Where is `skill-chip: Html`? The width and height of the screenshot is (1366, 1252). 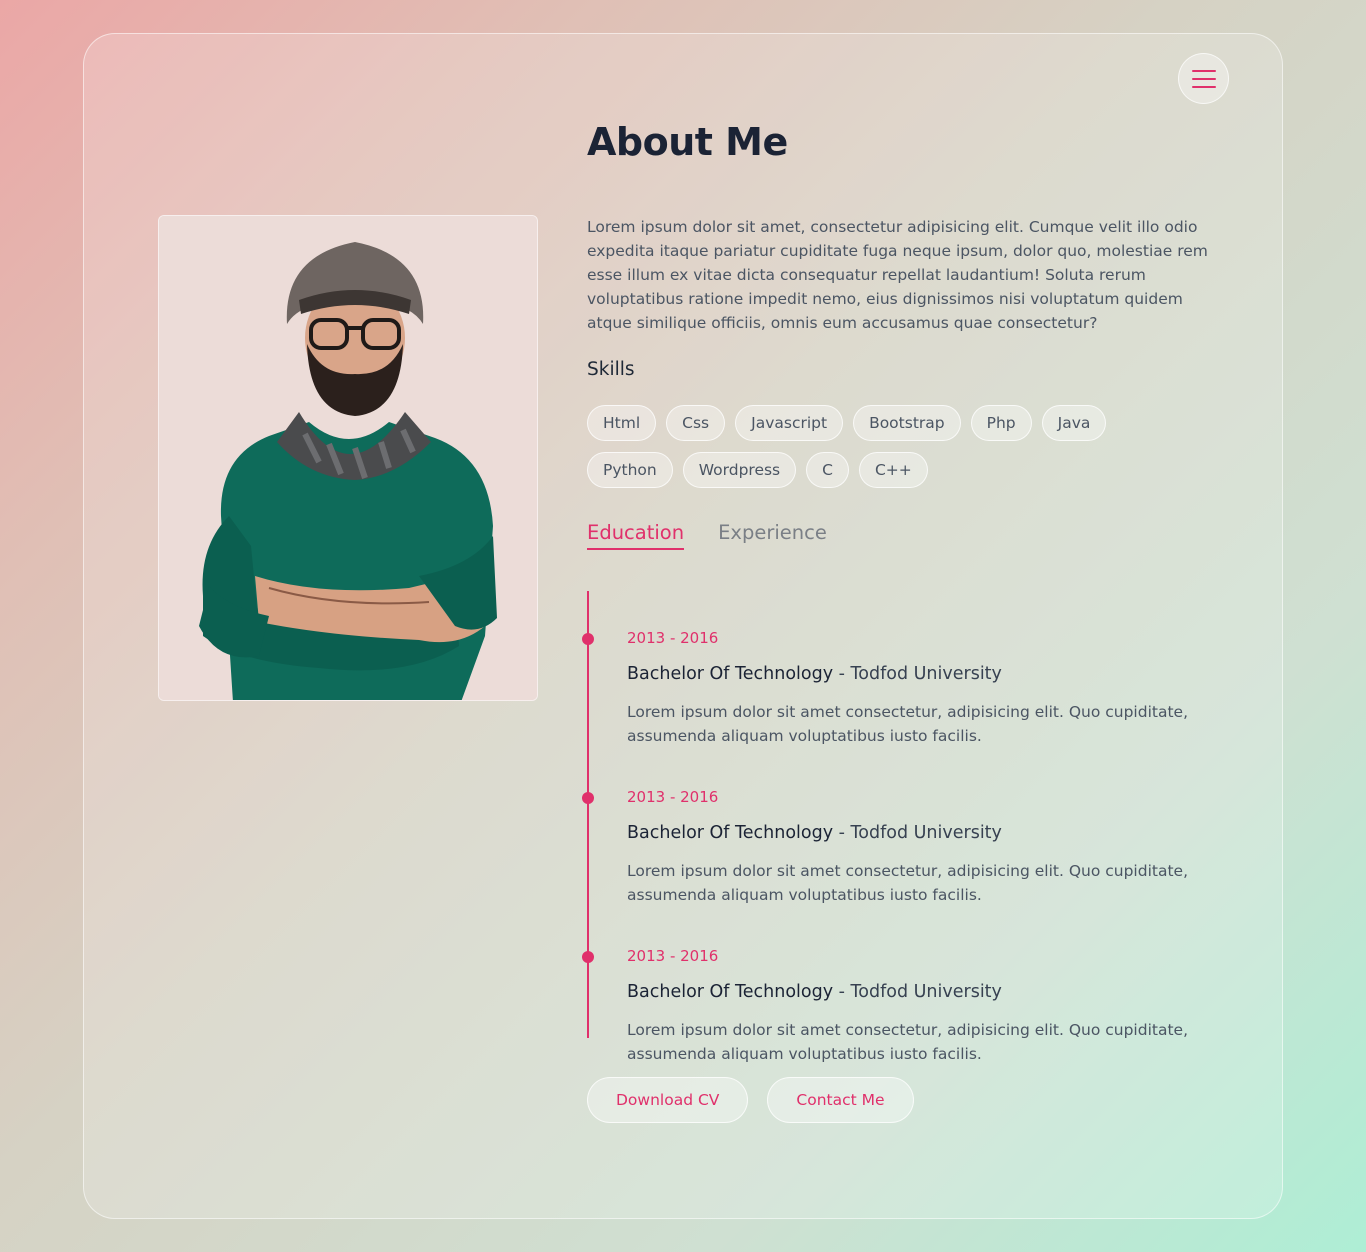
skill-chip: Html is located at coordinates (622, 423).